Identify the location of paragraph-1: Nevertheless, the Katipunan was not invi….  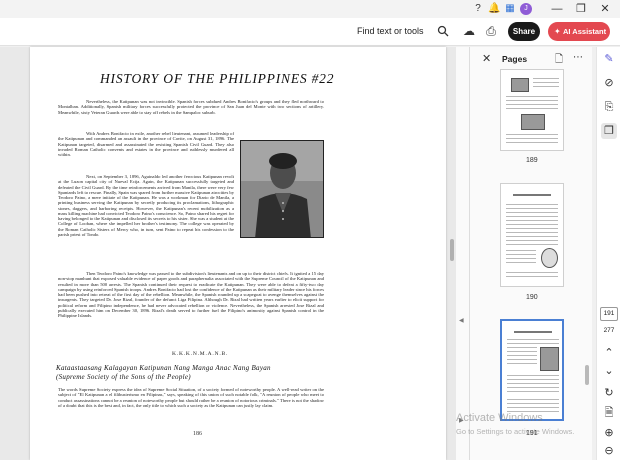
(191, 107).